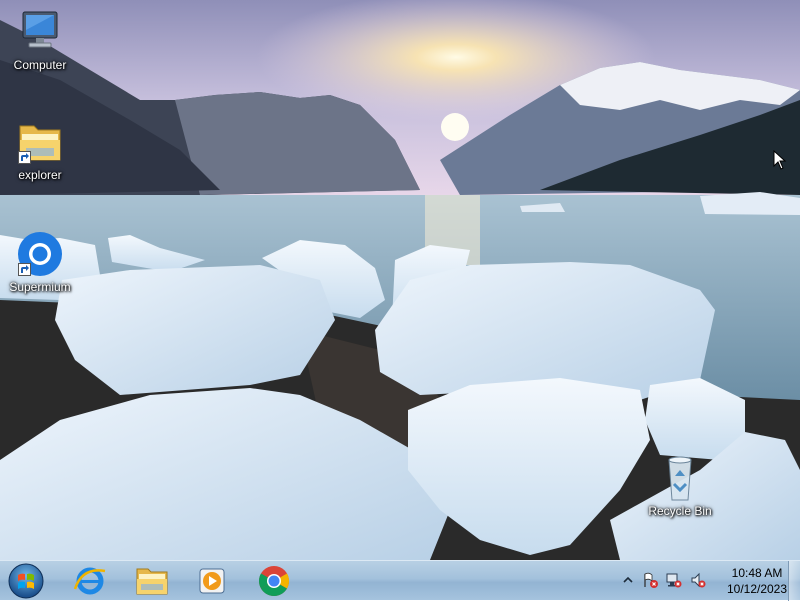  What do you see at coordinates (757, 581) in the screenshot?
I see `taskbar-clock: 10:48 AM 10/12/2023` at bounding box center [757, 581].